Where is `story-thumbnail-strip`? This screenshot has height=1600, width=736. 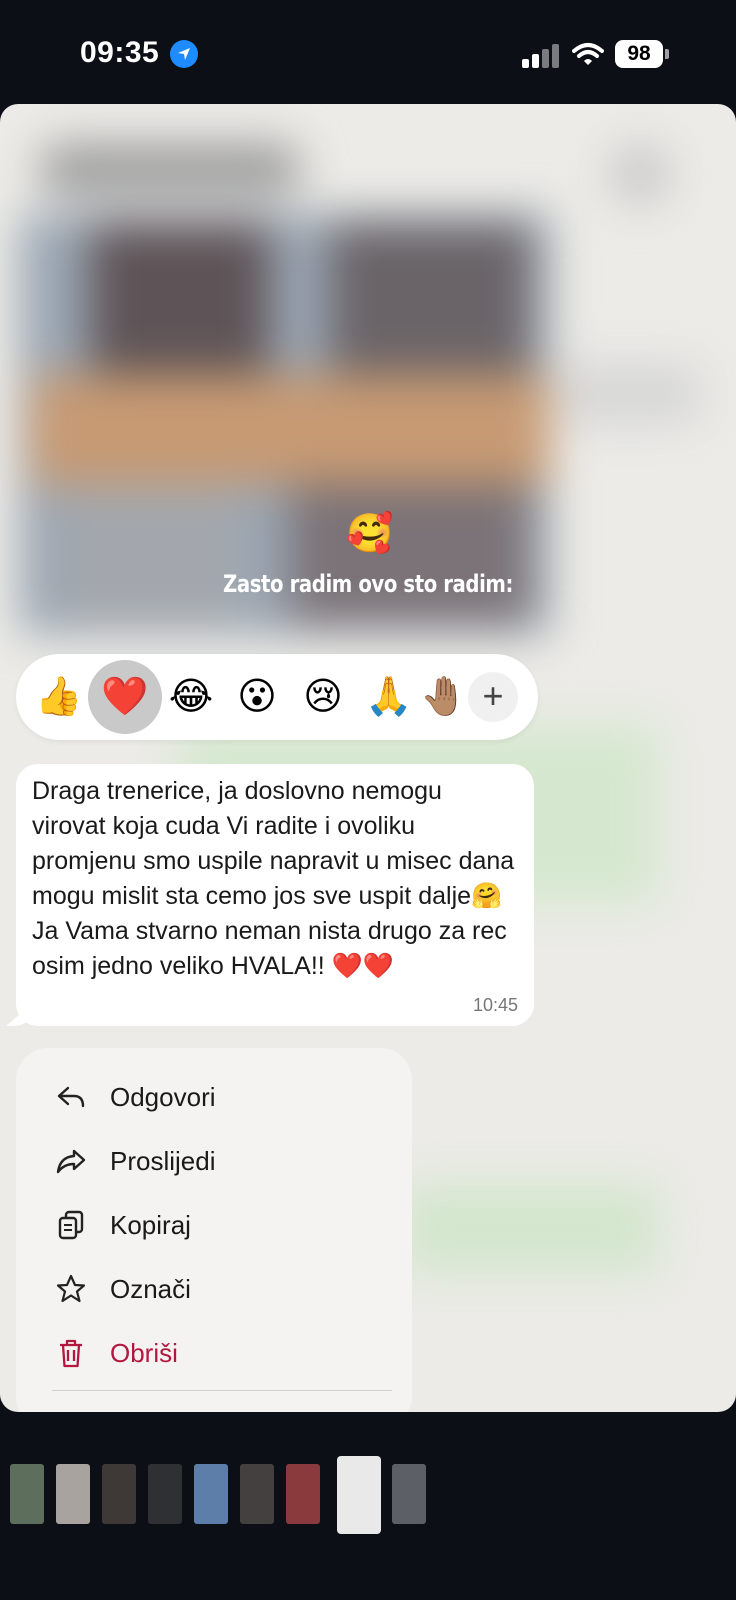 story-thumbnail-strip is located at coordinates (368, 1501).